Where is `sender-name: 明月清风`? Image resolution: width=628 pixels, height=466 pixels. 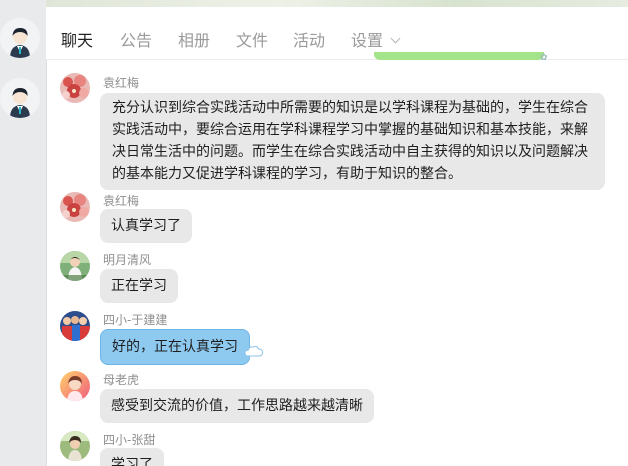 sender-name: 明月清风 is located at coordinates (127, 260).